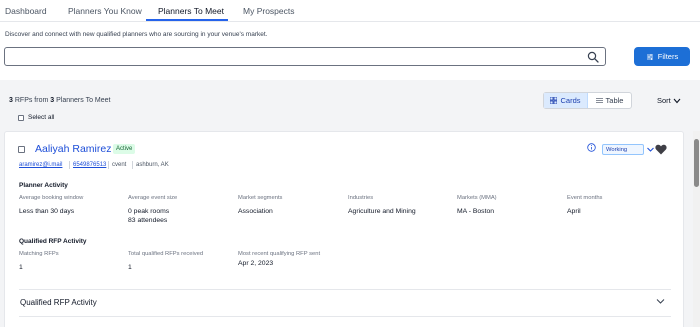 The width and height of the screenshot is (700, 327). Describe the element at coordinates (649, 56) in the screenshot. I see `filter-sliders-icon` at that location.